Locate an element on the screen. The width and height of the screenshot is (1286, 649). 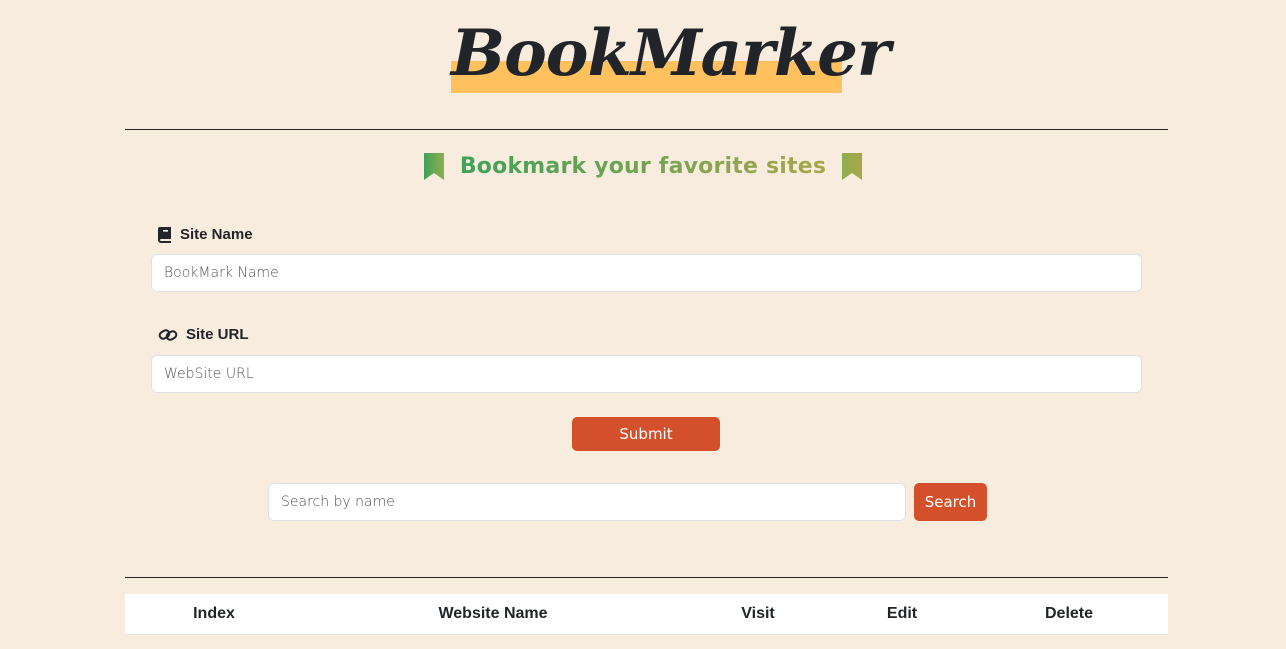
logo: BookMarker is located at coordinates (671, 52).